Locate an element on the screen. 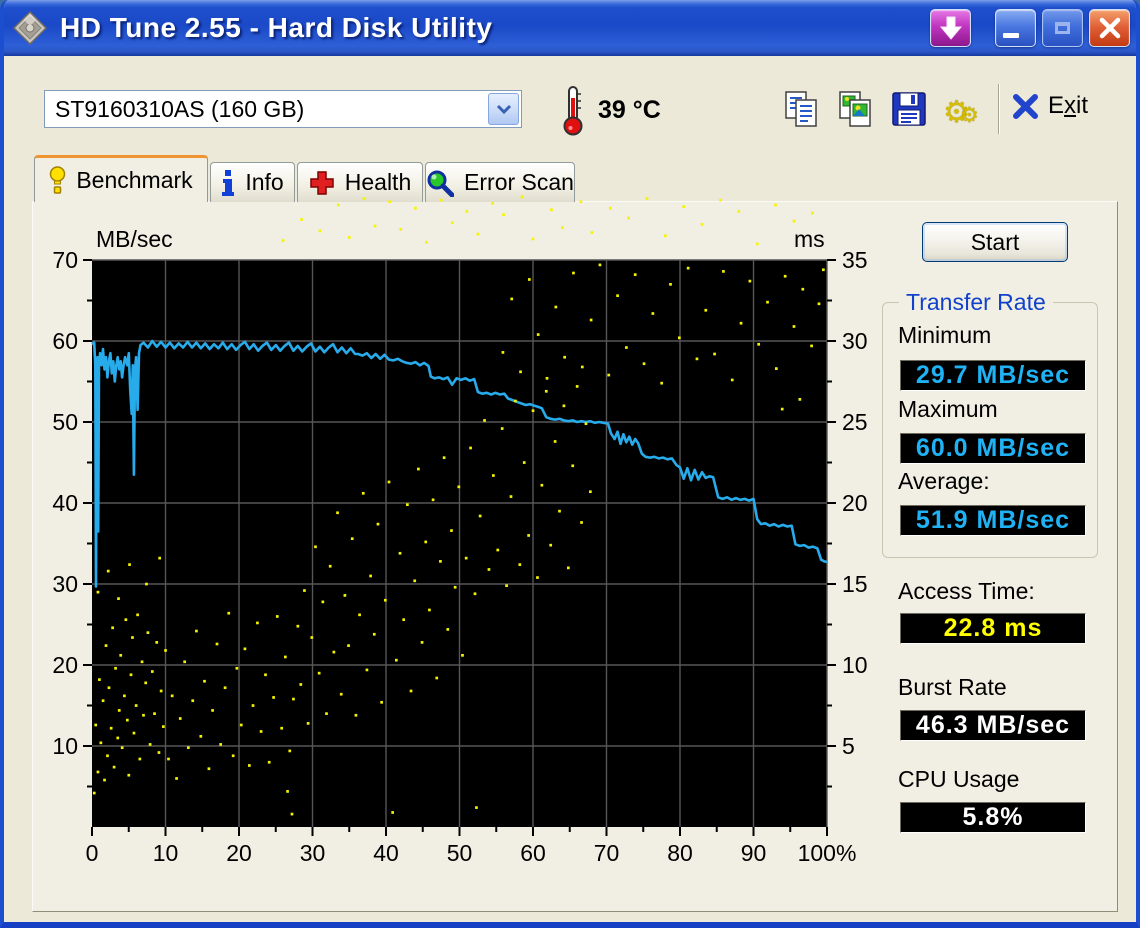  update-download-button is located at coordinates (950, 28).